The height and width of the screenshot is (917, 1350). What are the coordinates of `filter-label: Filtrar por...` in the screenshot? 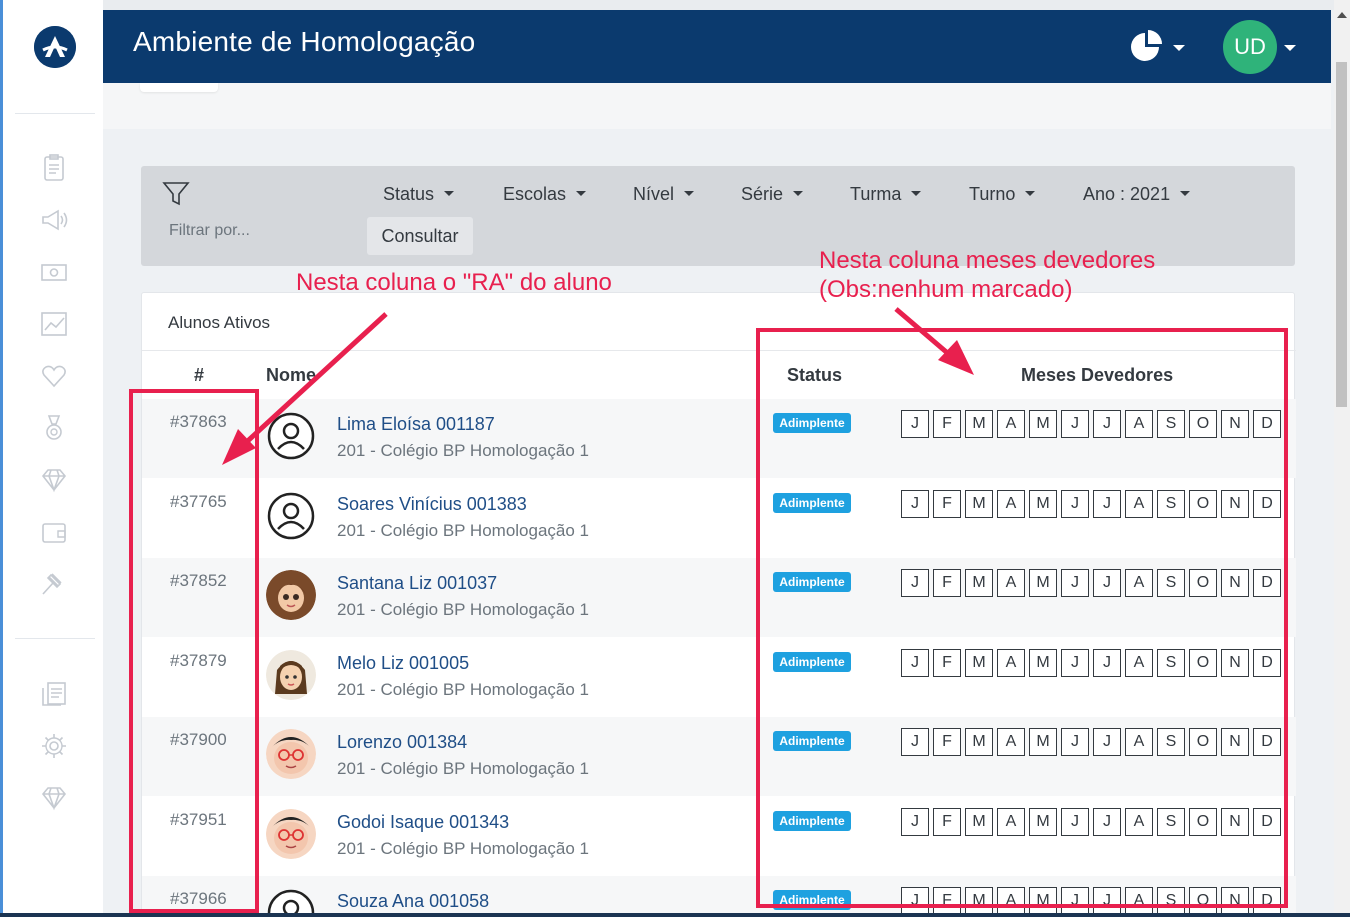 It's located at (209, 230).